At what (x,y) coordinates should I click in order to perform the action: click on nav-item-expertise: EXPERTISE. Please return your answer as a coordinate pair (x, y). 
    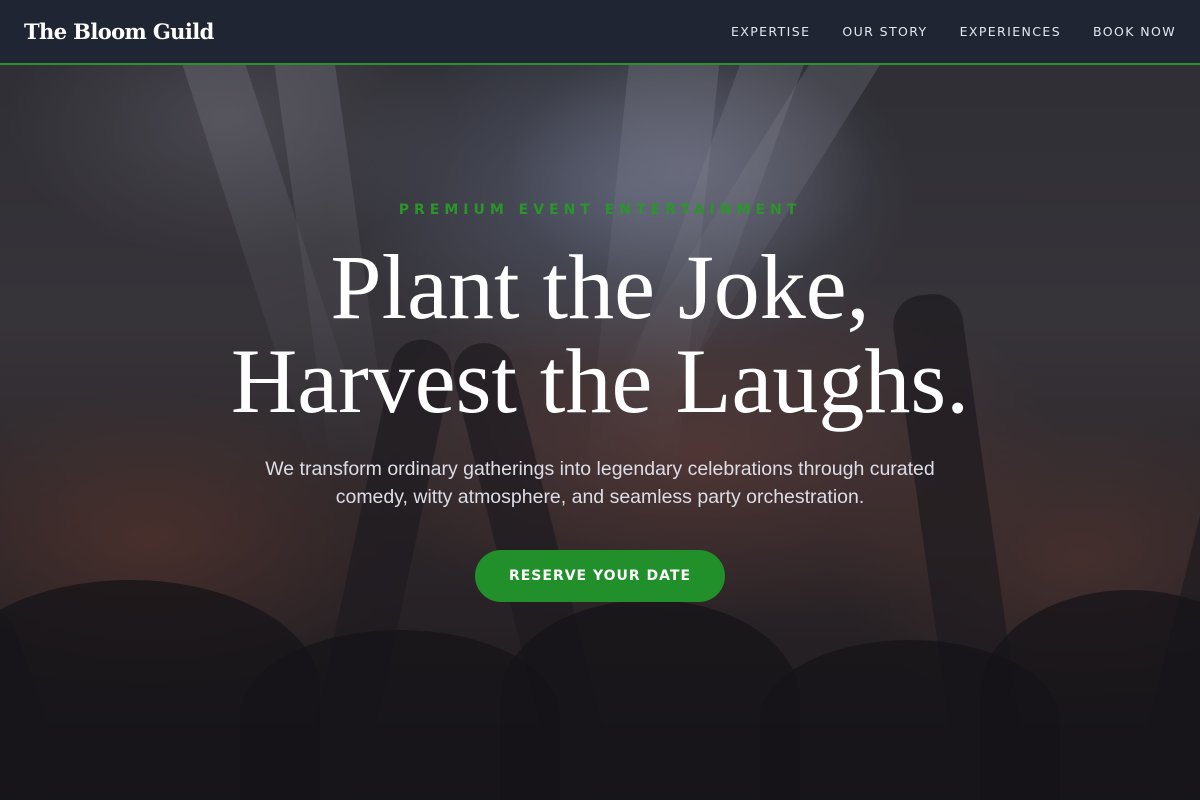
    Looking at the image, I should click on (770, 32).